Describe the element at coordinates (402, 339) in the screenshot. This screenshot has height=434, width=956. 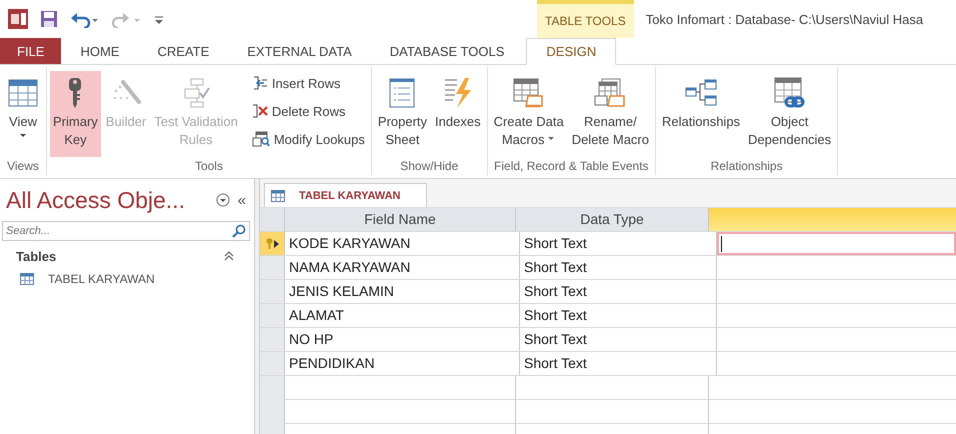
I see `table-cell: NO HP` at that location.